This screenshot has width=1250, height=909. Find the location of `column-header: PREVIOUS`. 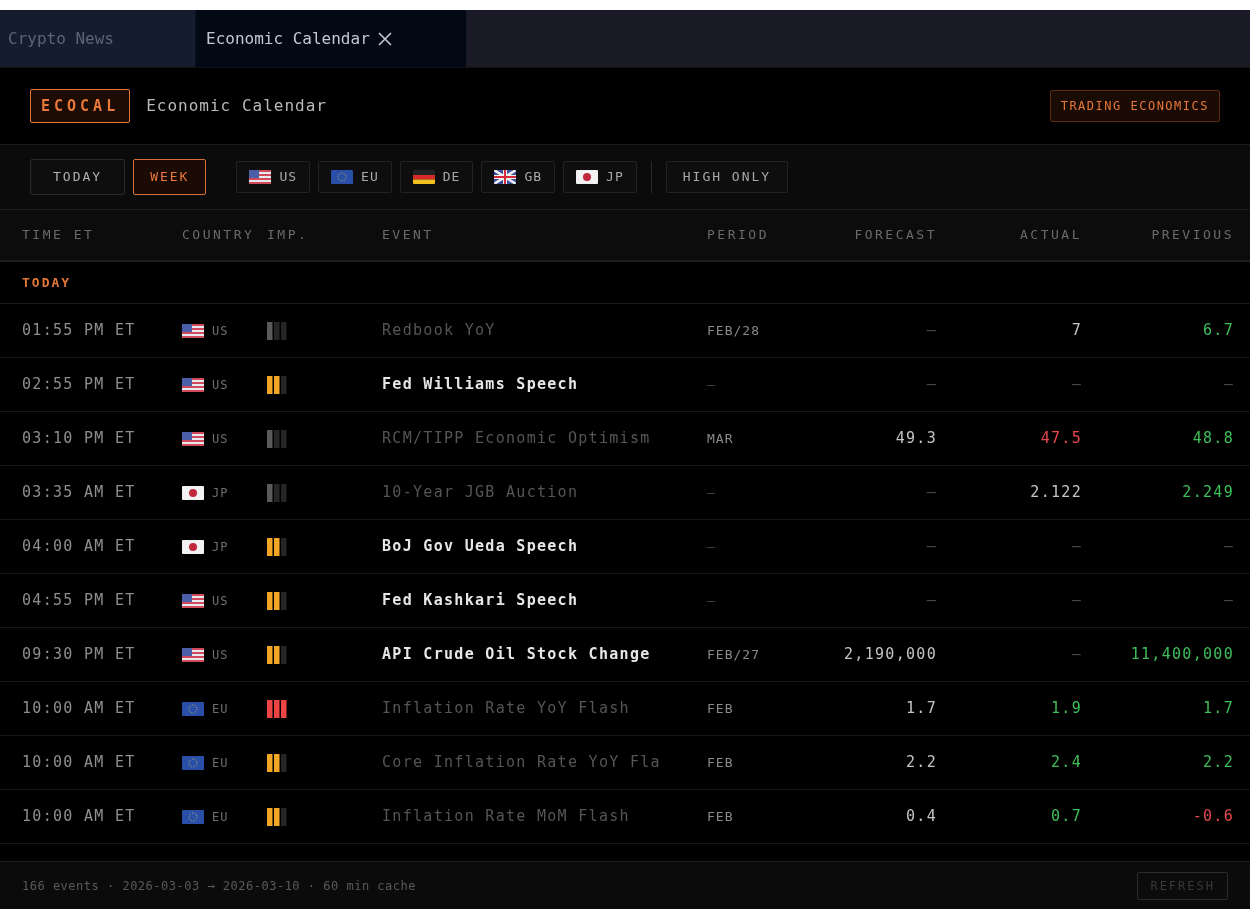

column-header: PREVIOUS is located at coordinates (1192, 235).